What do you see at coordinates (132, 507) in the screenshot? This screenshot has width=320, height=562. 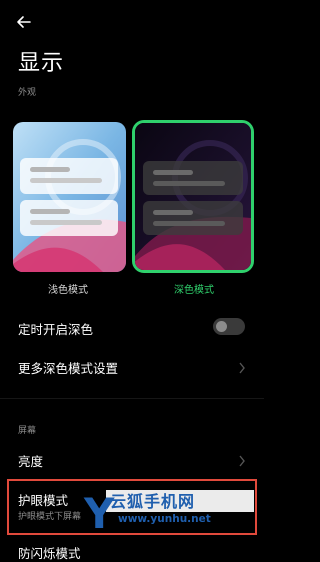 I see `highlight-box` at bounding box center [132, 507].